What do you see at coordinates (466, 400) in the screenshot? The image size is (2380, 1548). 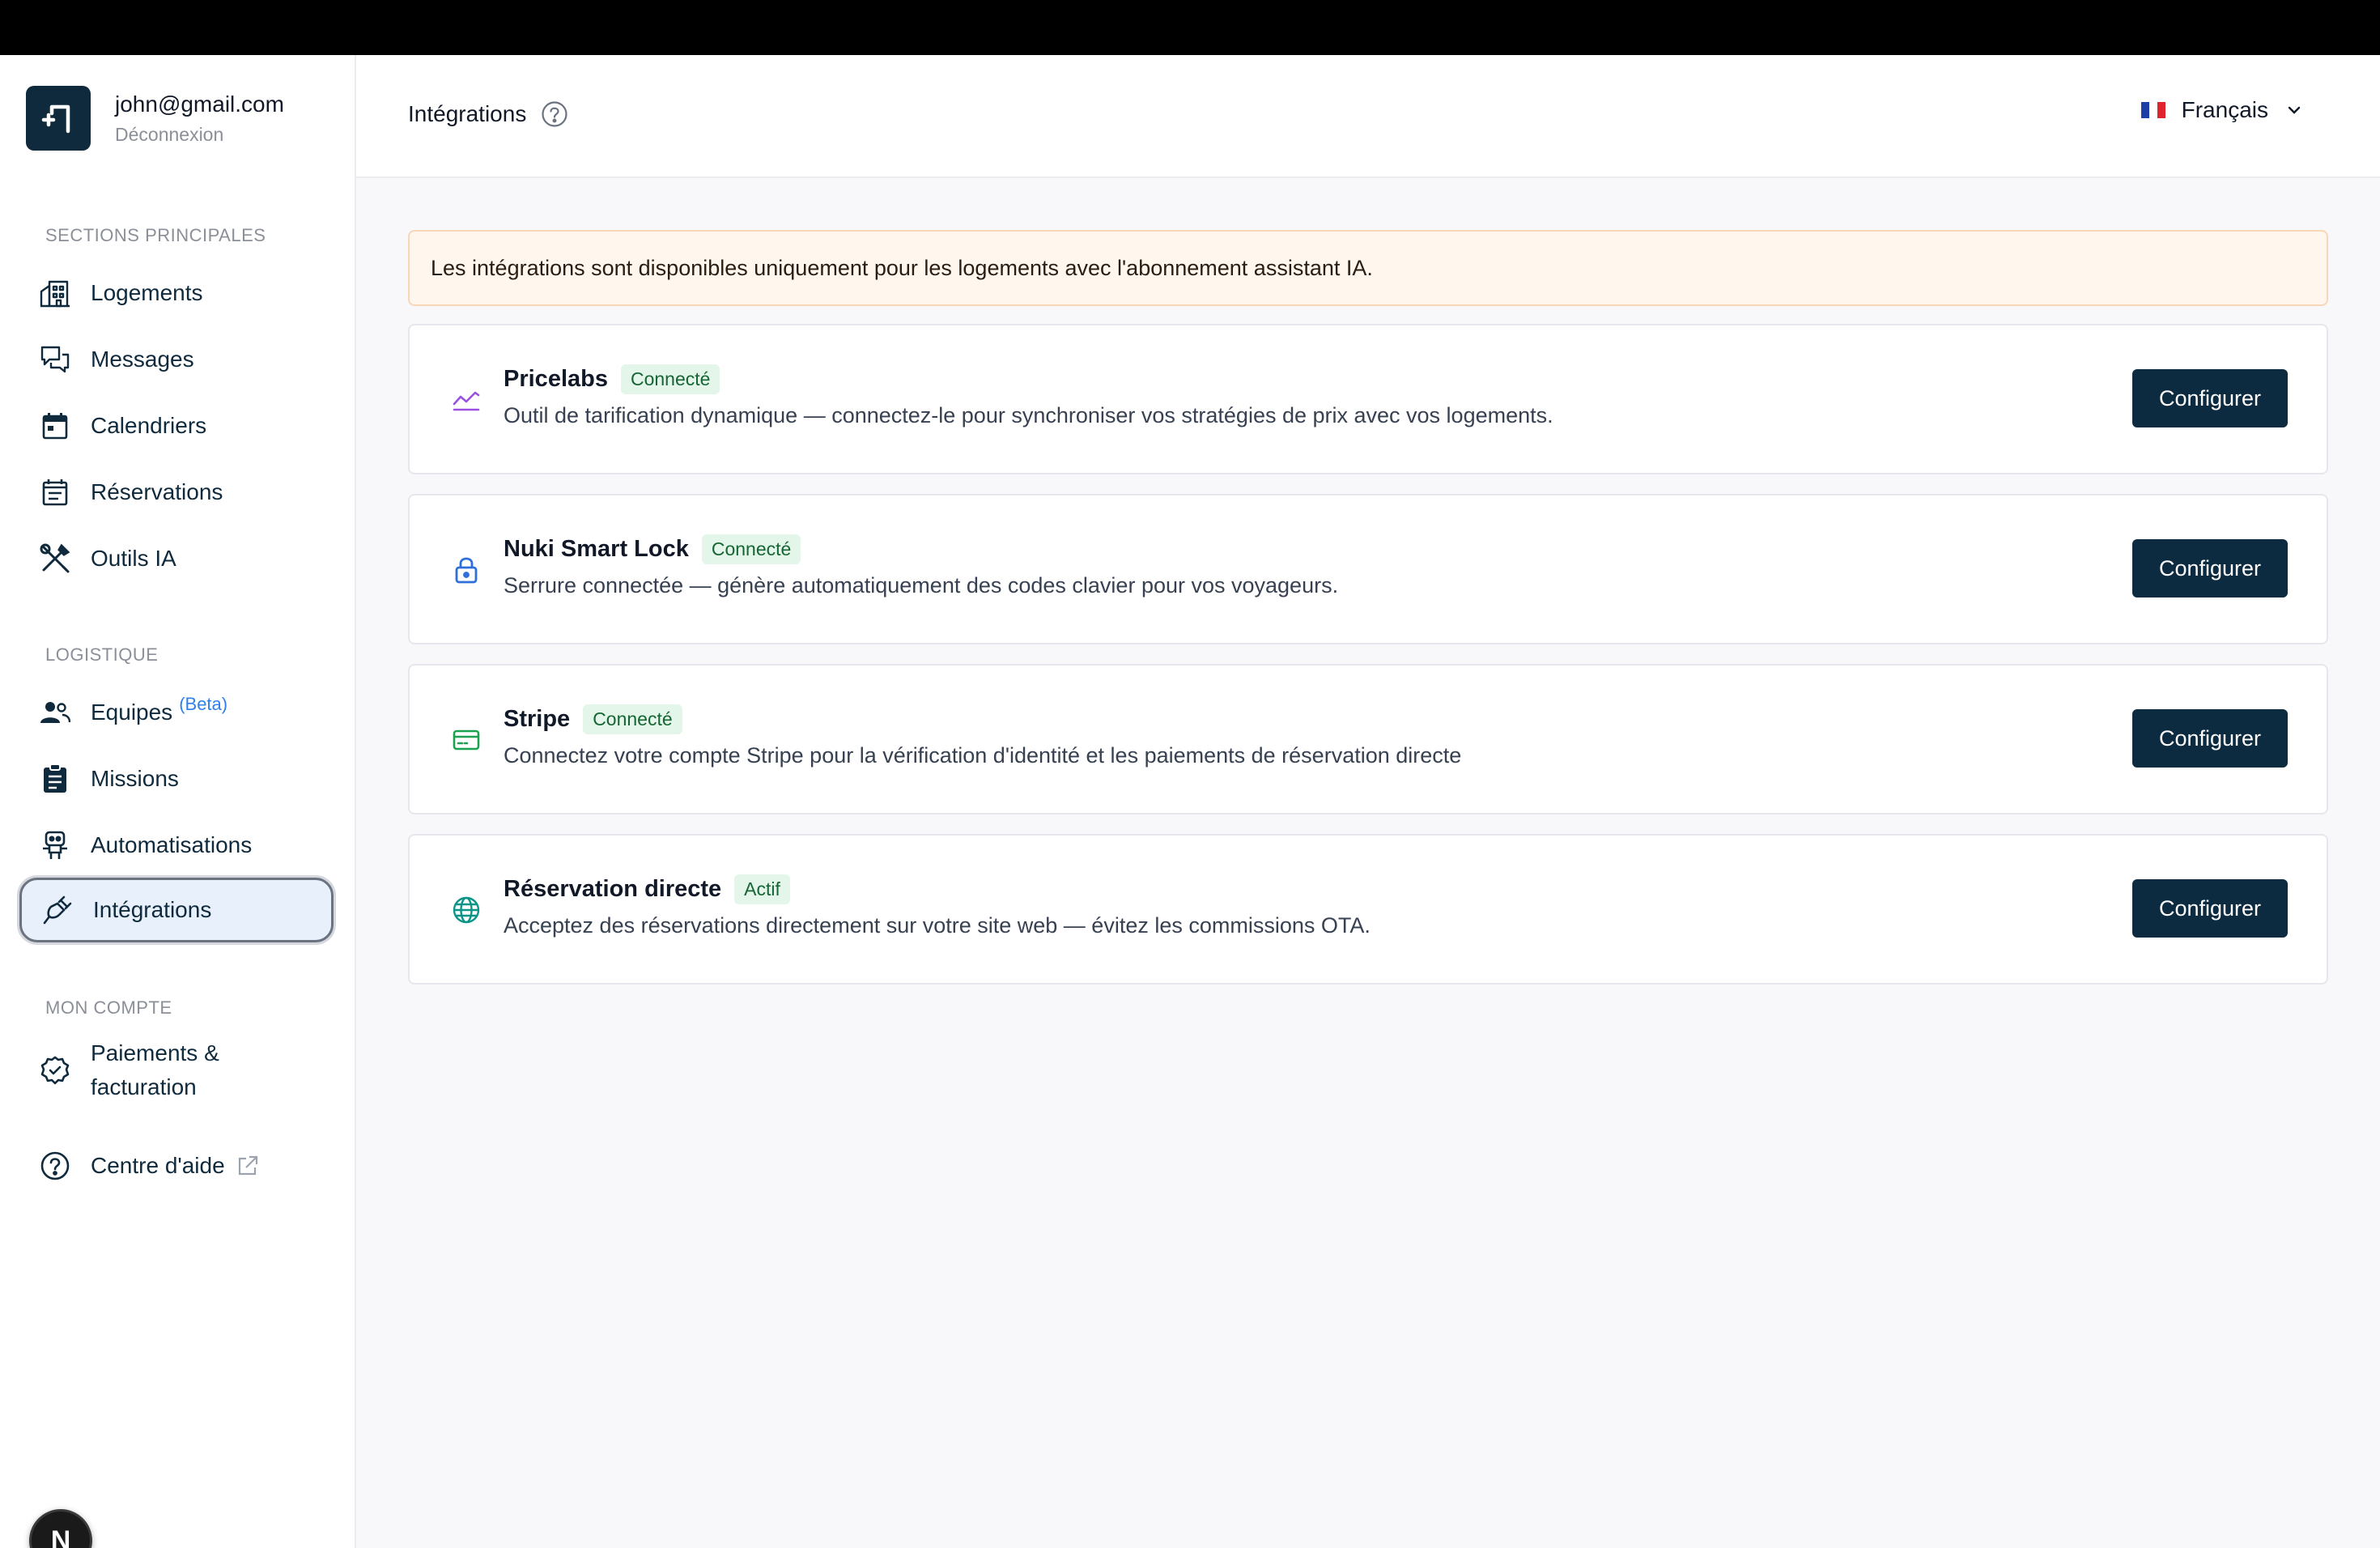 I see `chart-line-icon` at bounding box center [466, 400].